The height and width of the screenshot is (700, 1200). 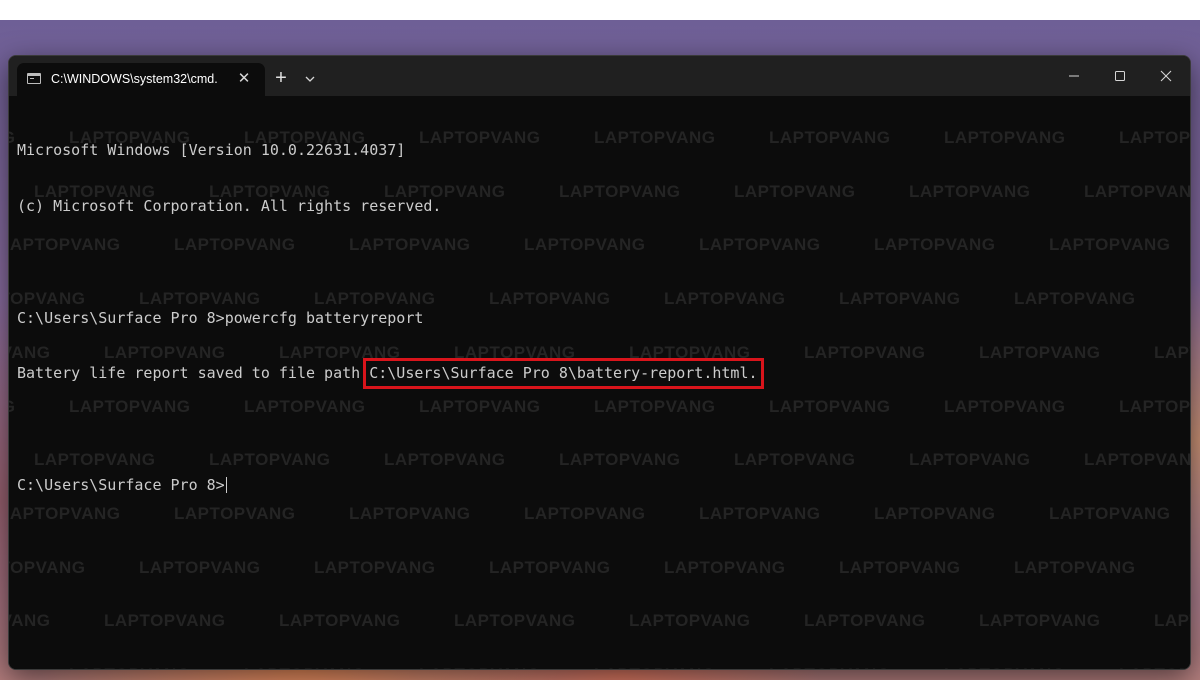 What do you see at coordinates (387, 485) in the screenshot?
I see `current-prompt-line: C:\Users\Surface Pro 8>` at bounding box center [387, 485].